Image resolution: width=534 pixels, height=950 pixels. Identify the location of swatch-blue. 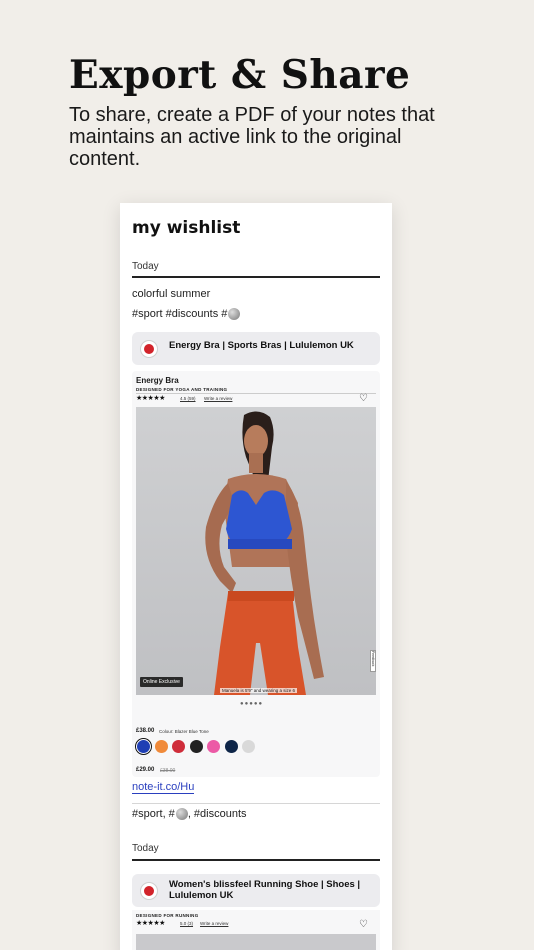
(143, 746).